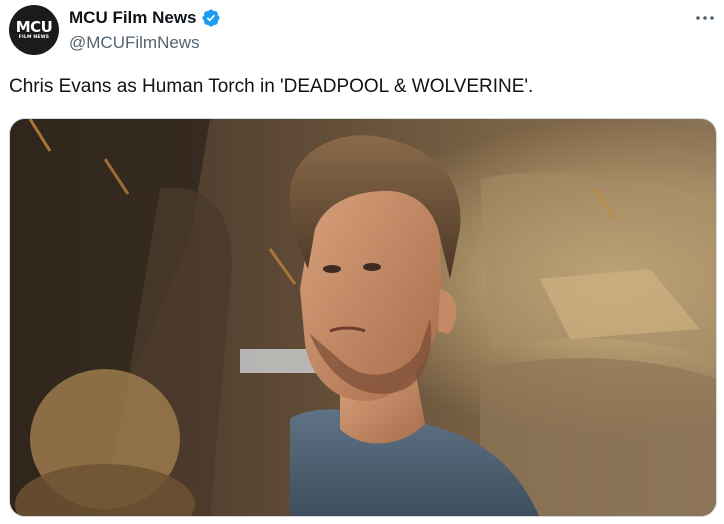  I want to click on avatar: MCU FILM NEWS, so click(34, 30).